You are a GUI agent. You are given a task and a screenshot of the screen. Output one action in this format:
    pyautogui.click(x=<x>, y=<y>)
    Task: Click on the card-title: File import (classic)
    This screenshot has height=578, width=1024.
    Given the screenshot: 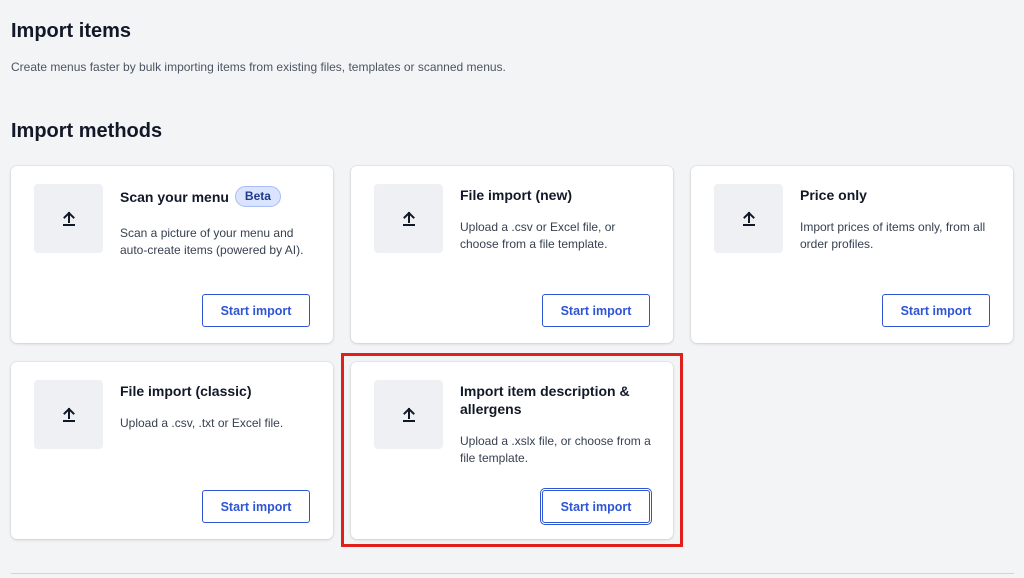 What is the action you would take?
    pyautogui.click(x=186, y=391)
    